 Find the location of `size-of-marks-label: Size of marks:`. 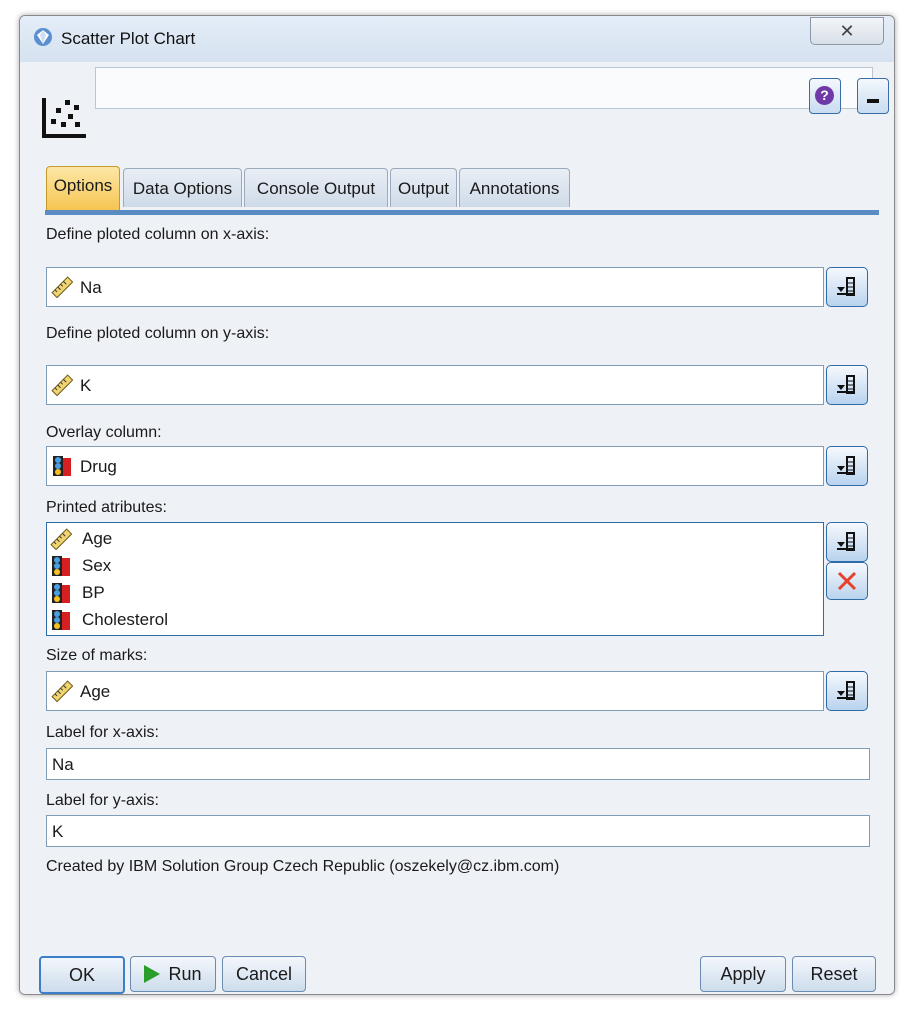

size-of-marks-label: Size of marks: is located at coordinates (97, 655).